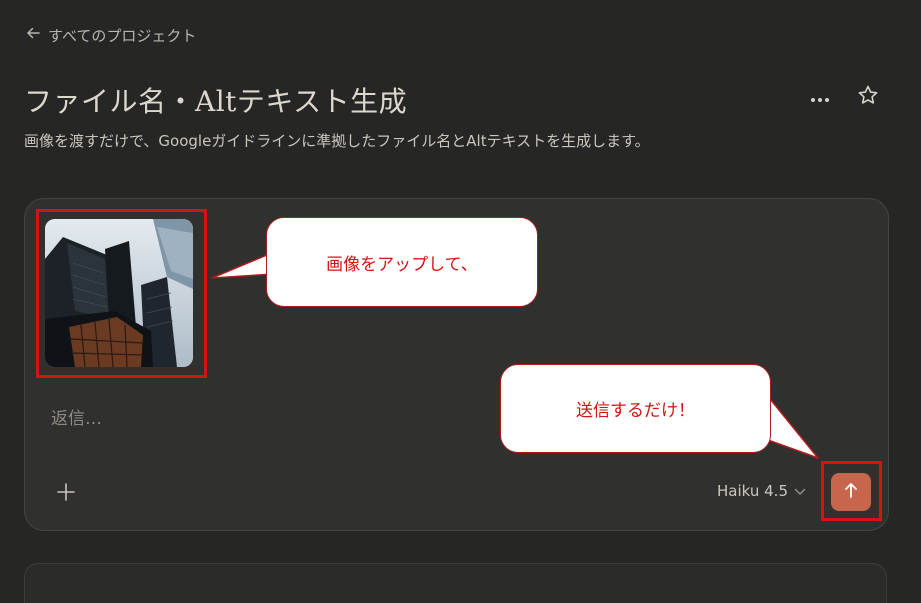 The image size is (921, 603). What do you see at coordinates (122, 35) in the screenshot?
I see `back-link-label: すべてのプロジェクト` at bounding box center [122, 35].